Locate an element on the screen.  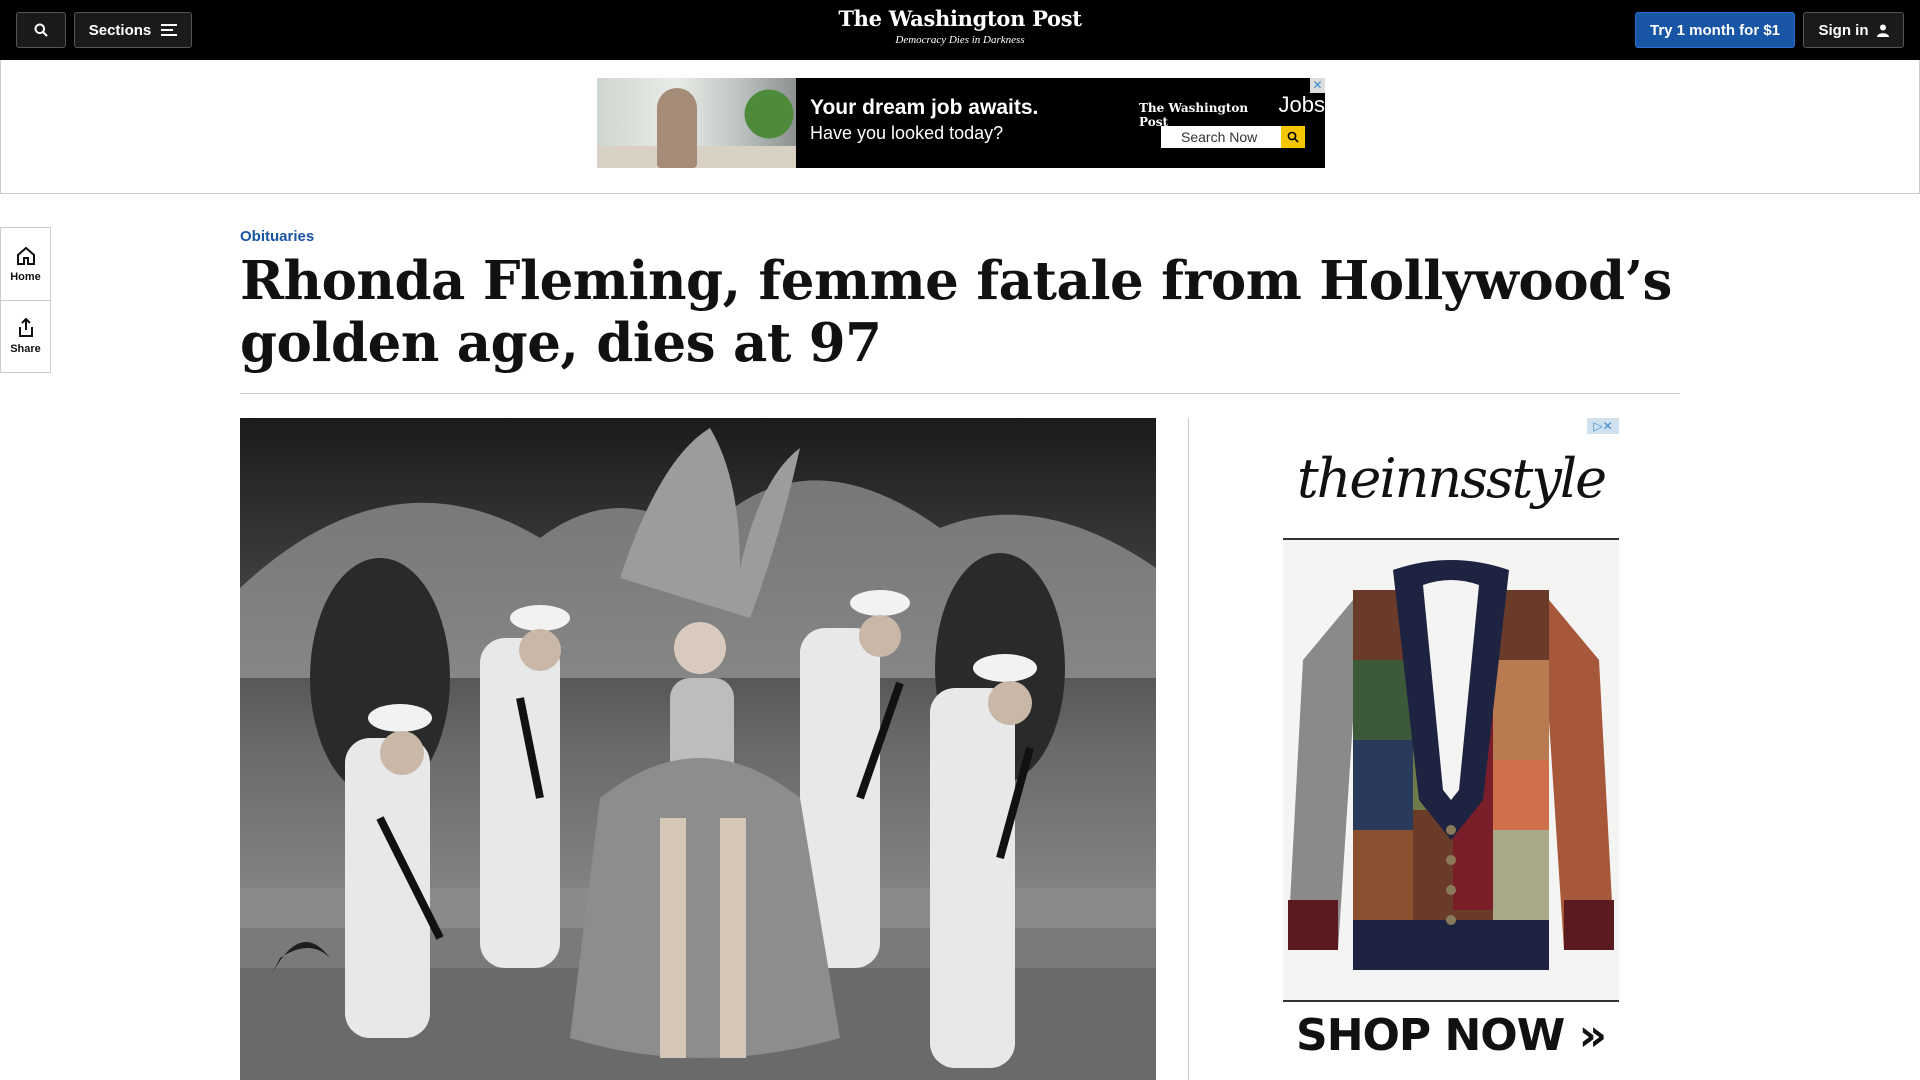
sign-in-label: Sign in is located at coordinates (1843, 30).